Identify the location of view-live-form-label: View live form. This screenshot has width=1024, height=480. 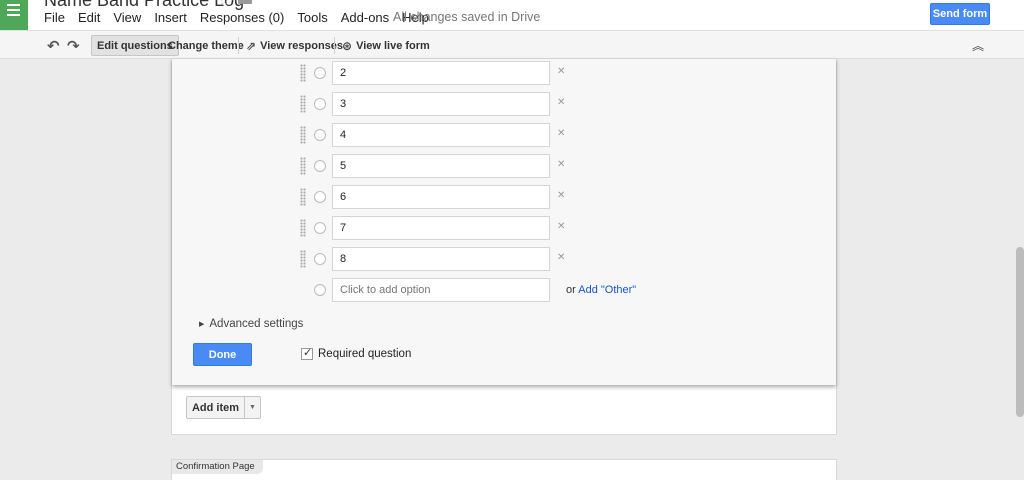
(393, 45).